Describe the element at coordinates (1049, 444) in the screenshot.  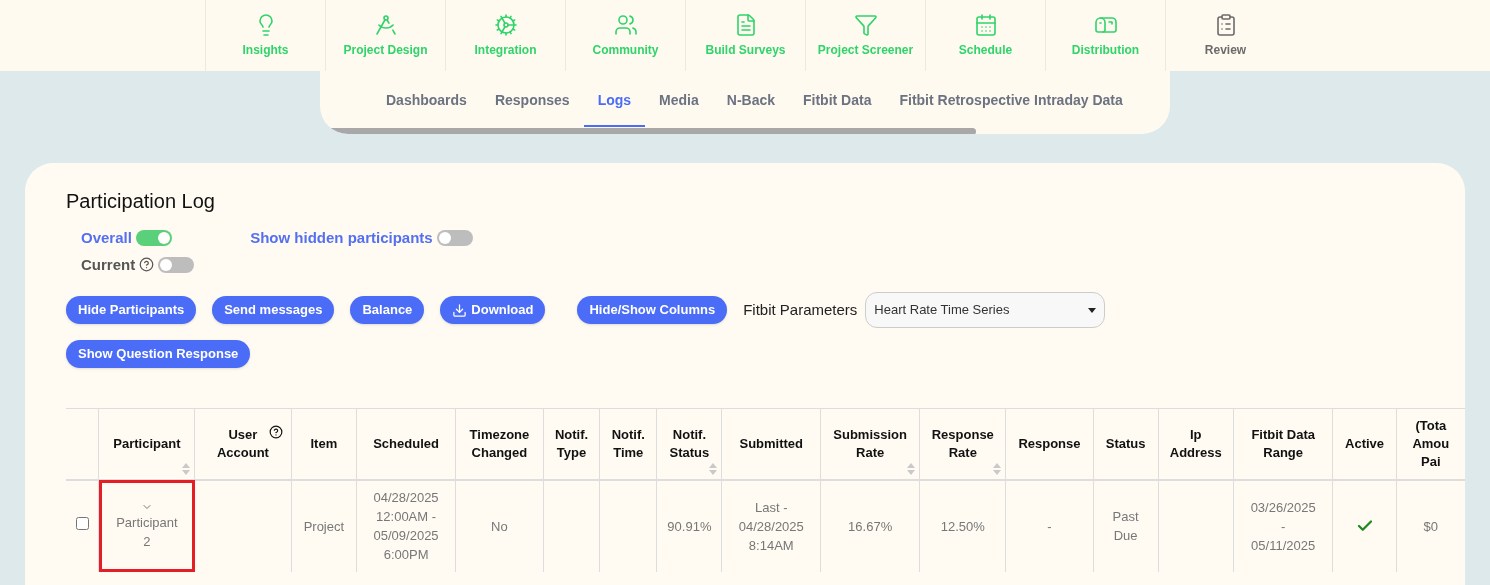
I see `column-header: Response` at that location.